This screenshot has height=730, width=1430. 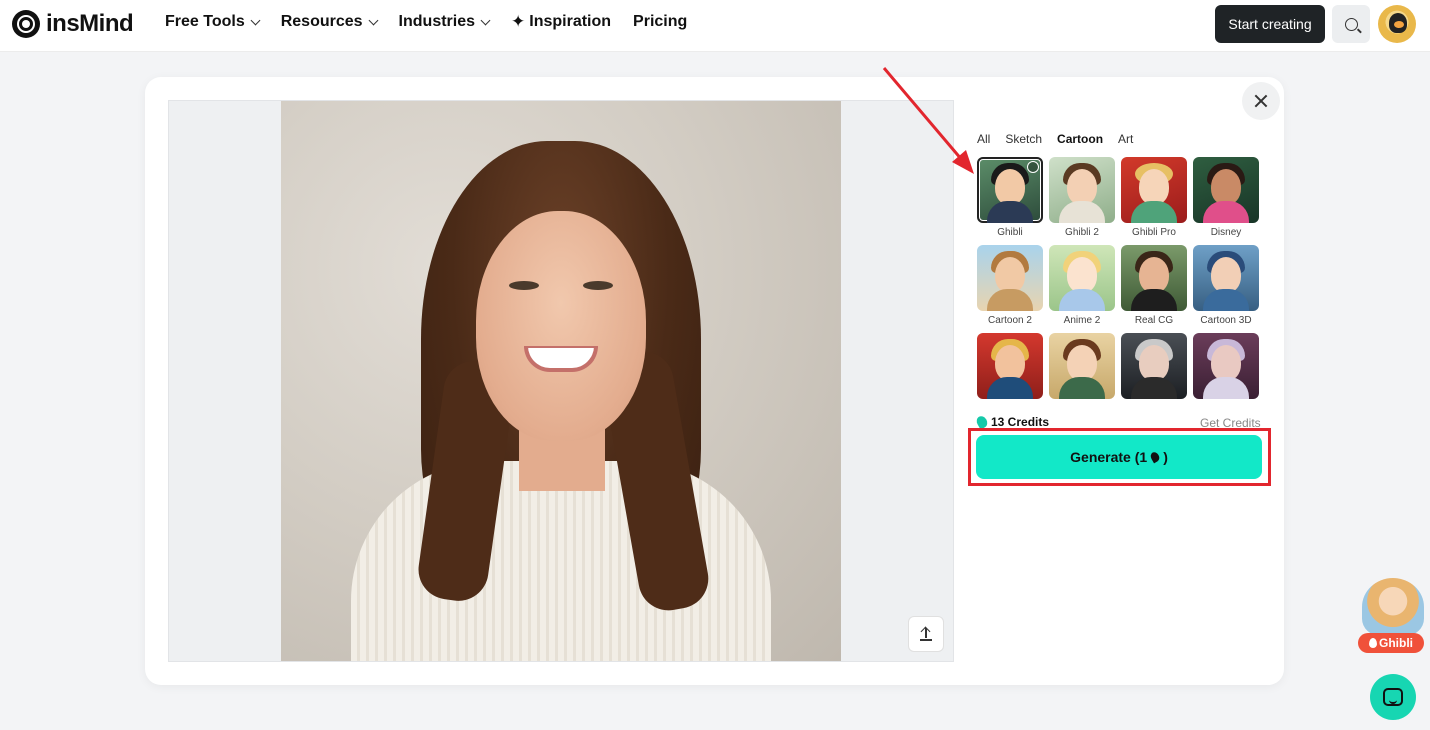 I want to click on style-label: Ghibli Pro, so click(x=1154, y=232).